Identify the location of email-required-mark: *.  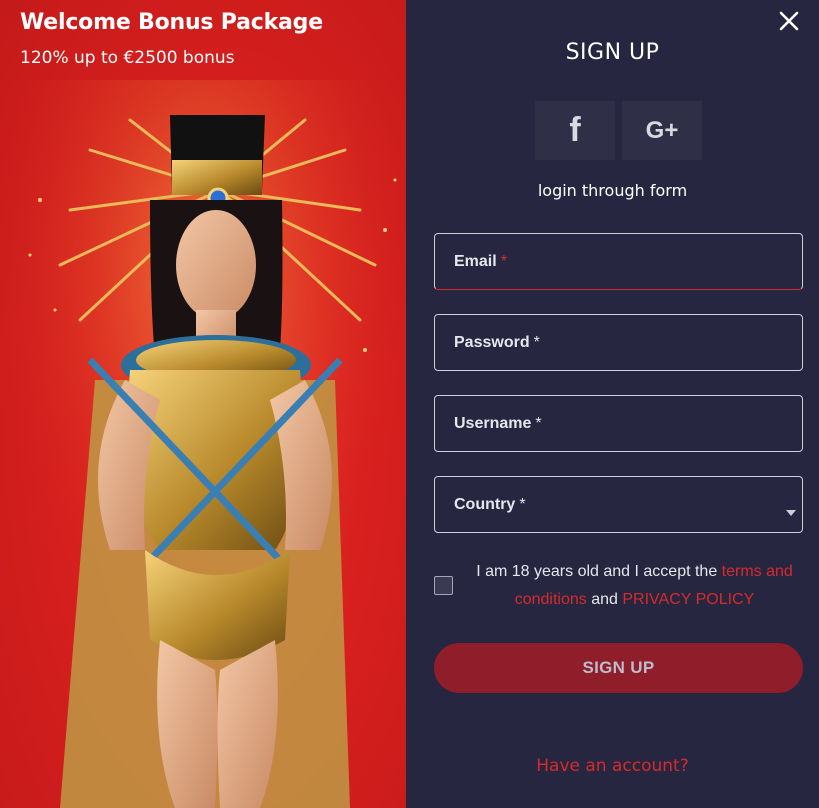
(503, 261).